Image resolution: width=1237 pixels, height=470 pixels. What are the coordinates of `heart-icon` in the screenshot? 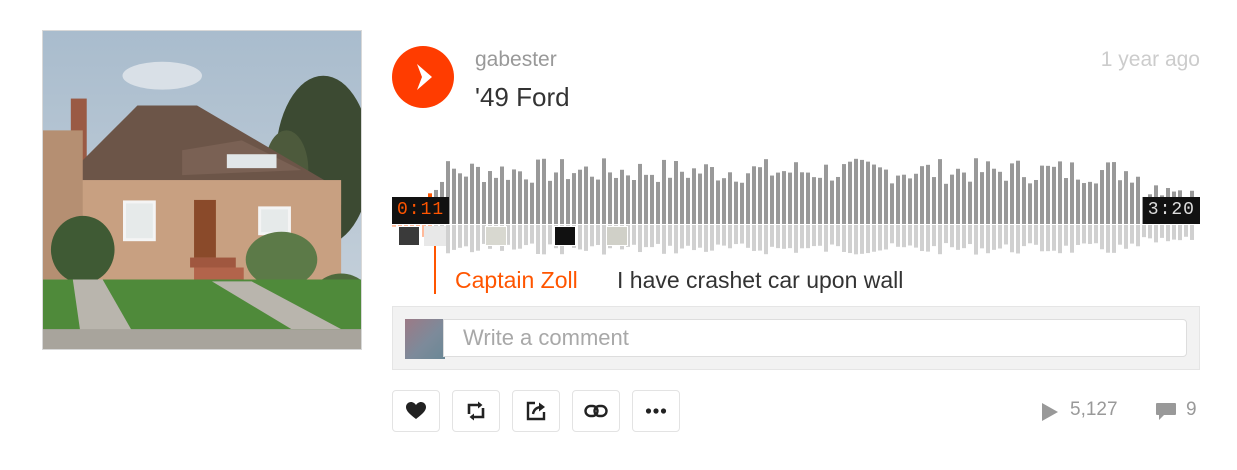 It's located at (416, 410).